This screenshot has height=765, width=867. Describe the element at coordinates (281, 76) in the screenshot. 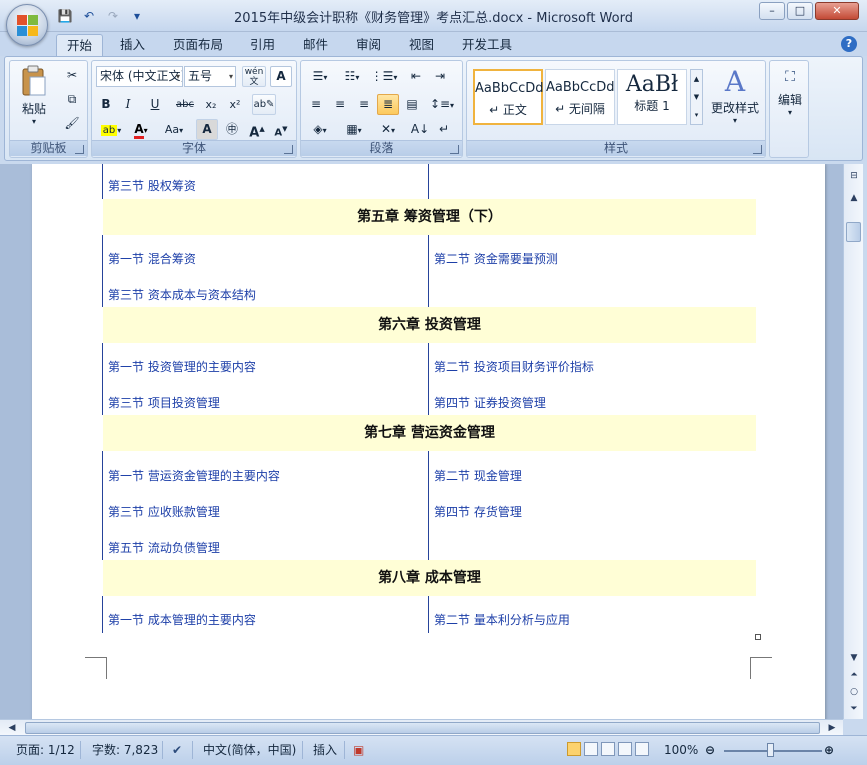

I see `character-border-button: A` at that location.